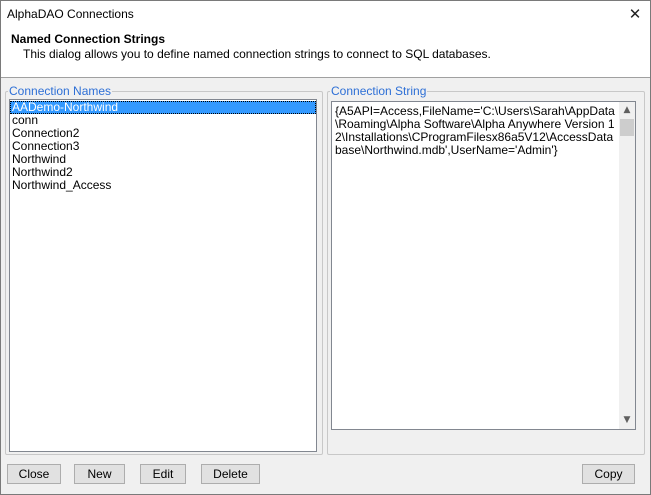  I want to click on vertical-scrollbar: ▲ ▼, so click(627, 265).